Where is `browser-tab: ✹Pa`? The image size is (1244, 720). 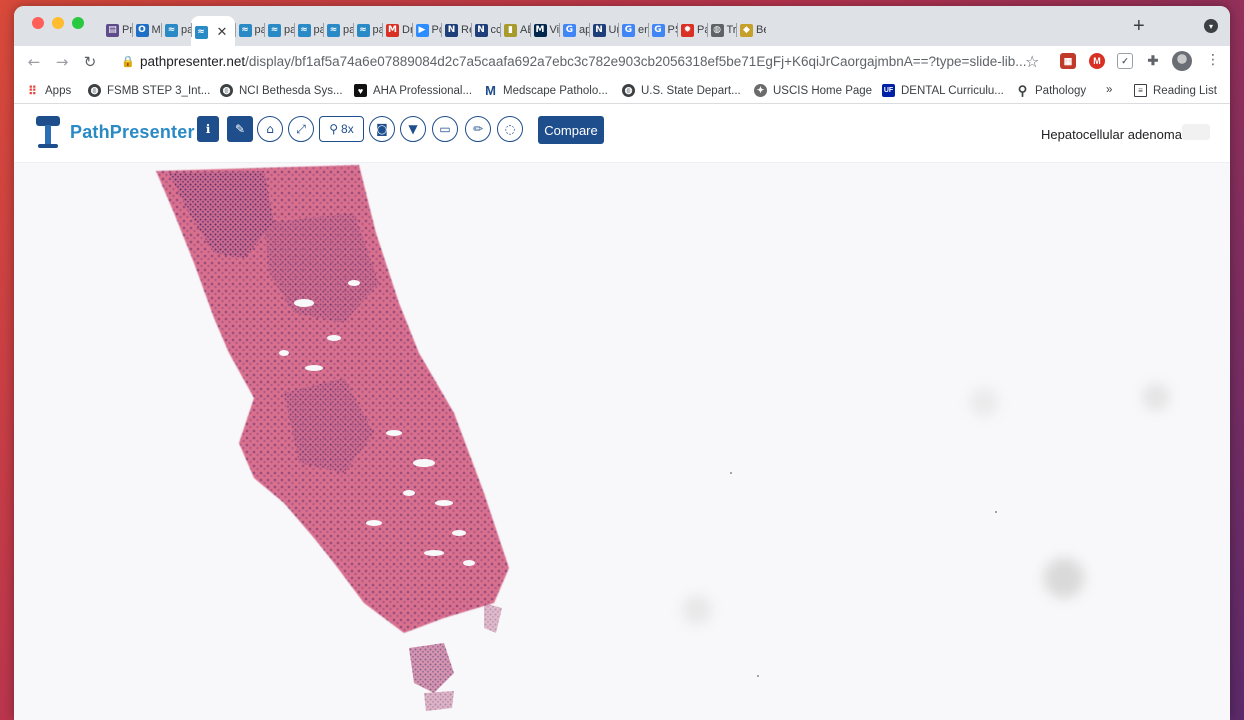 browser-tab: ✹Pa is located at coordinates (692, 30).